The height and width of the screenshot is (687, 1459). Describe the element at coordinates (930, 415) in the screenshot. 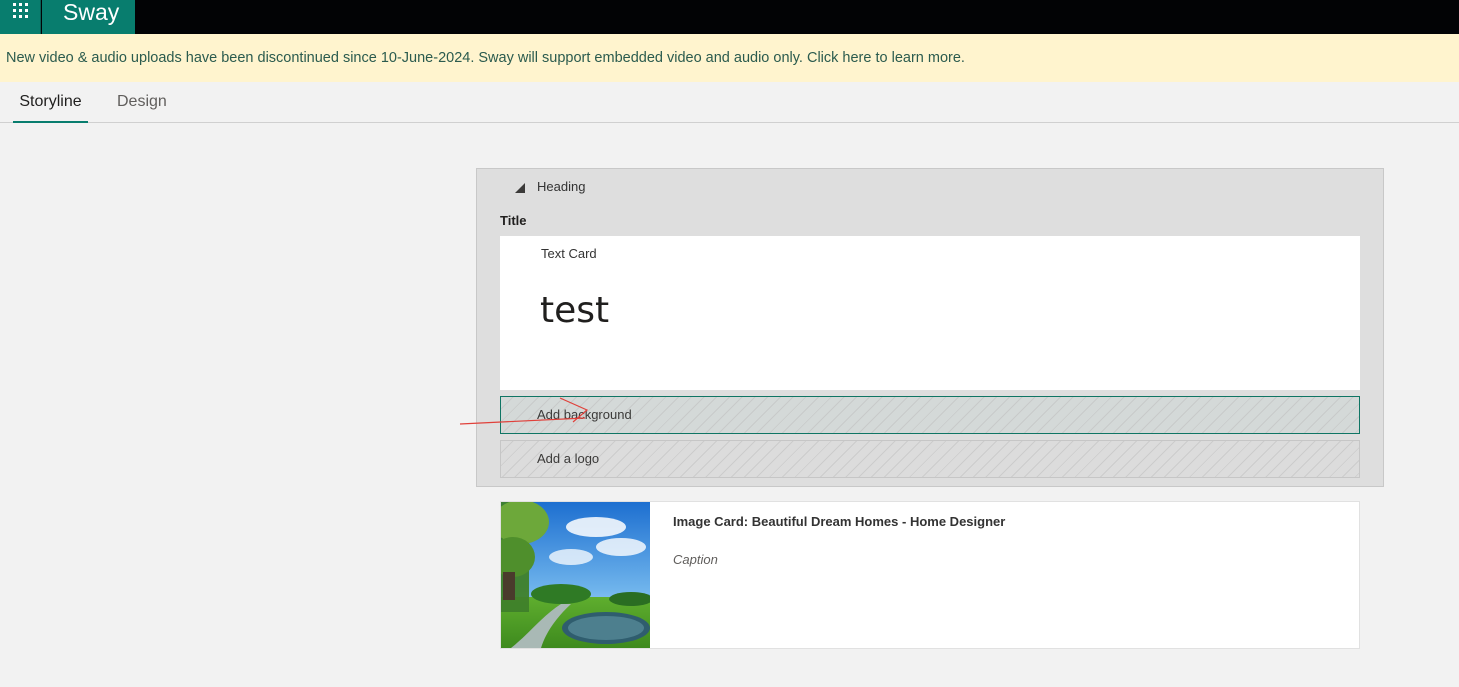

I see `add-background-button: Add background` at that location.